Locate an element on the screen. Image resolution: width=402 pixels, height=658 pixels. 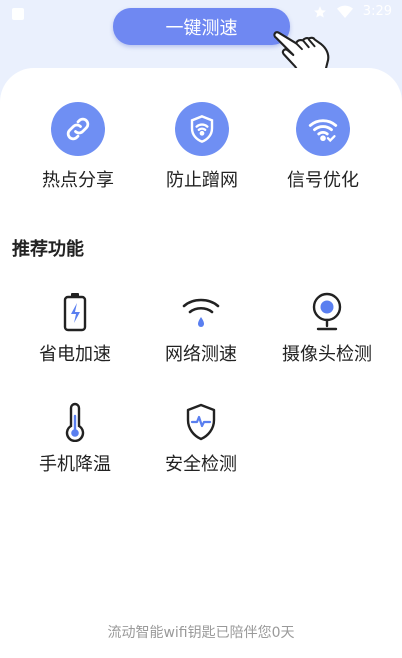
camera-icon is located at coordinates (327, 312).